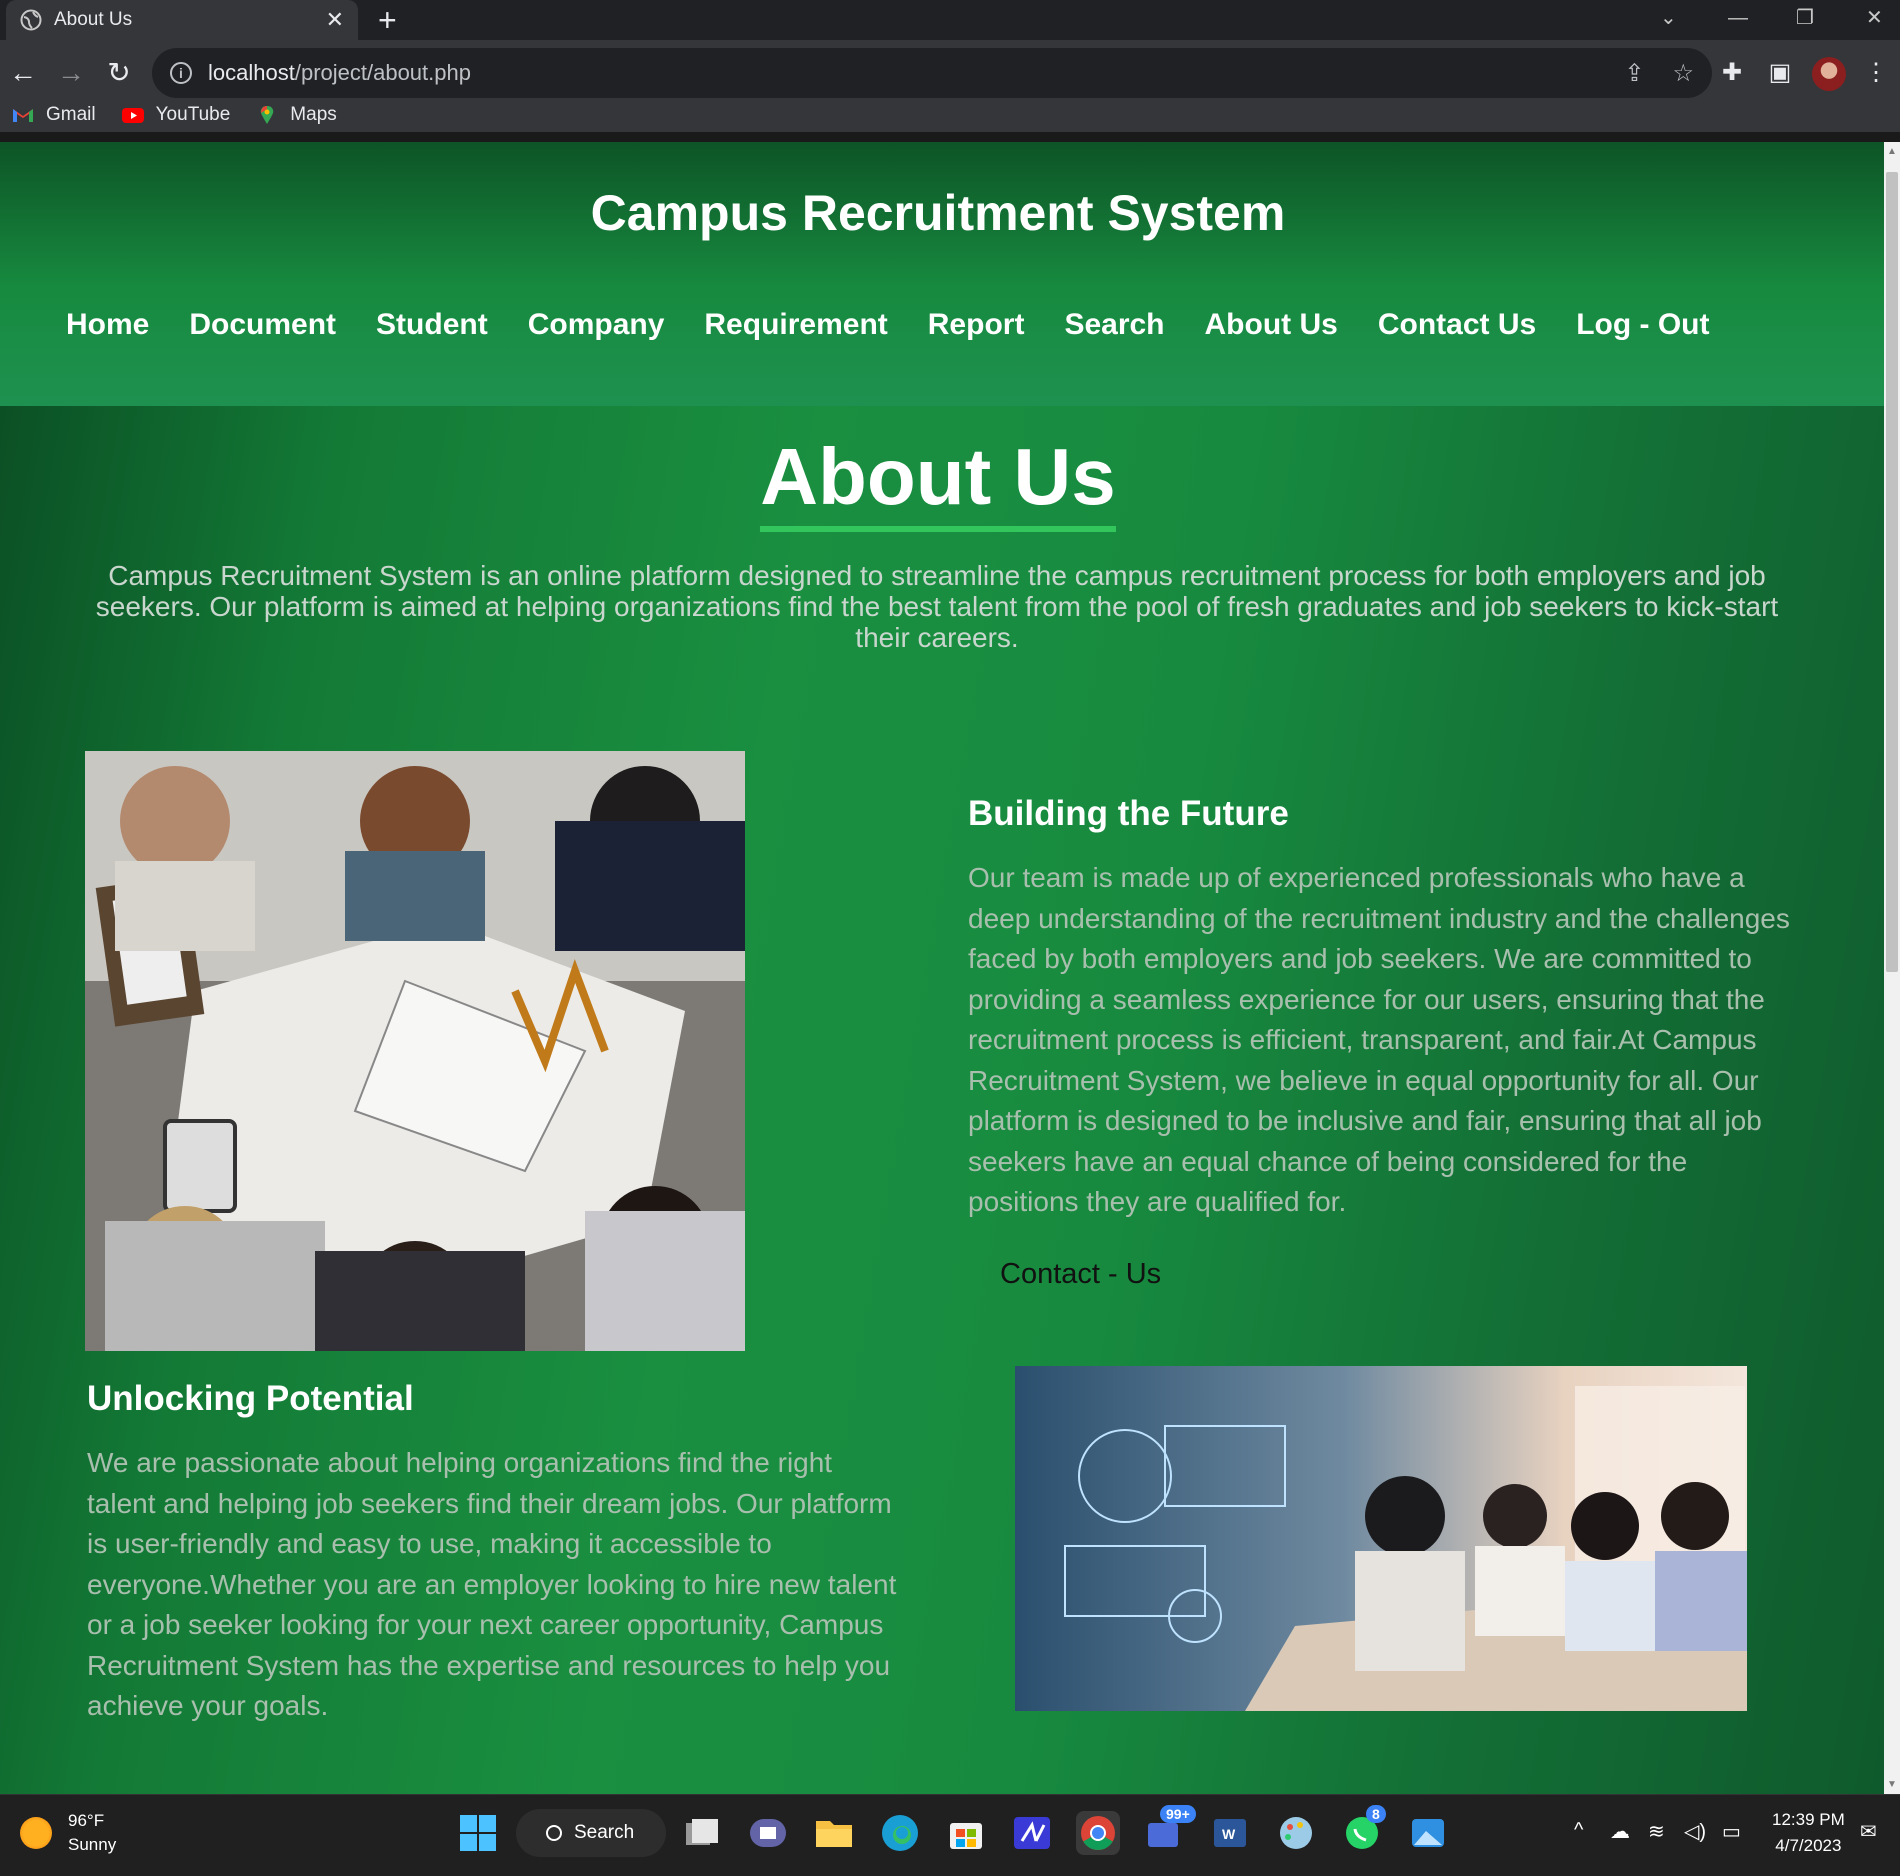 This screenshot has width=1900, height=1876. I want to click on tab-strip: About Us ✕ + ⌄ — ❐ ✕, so click(950, 20).